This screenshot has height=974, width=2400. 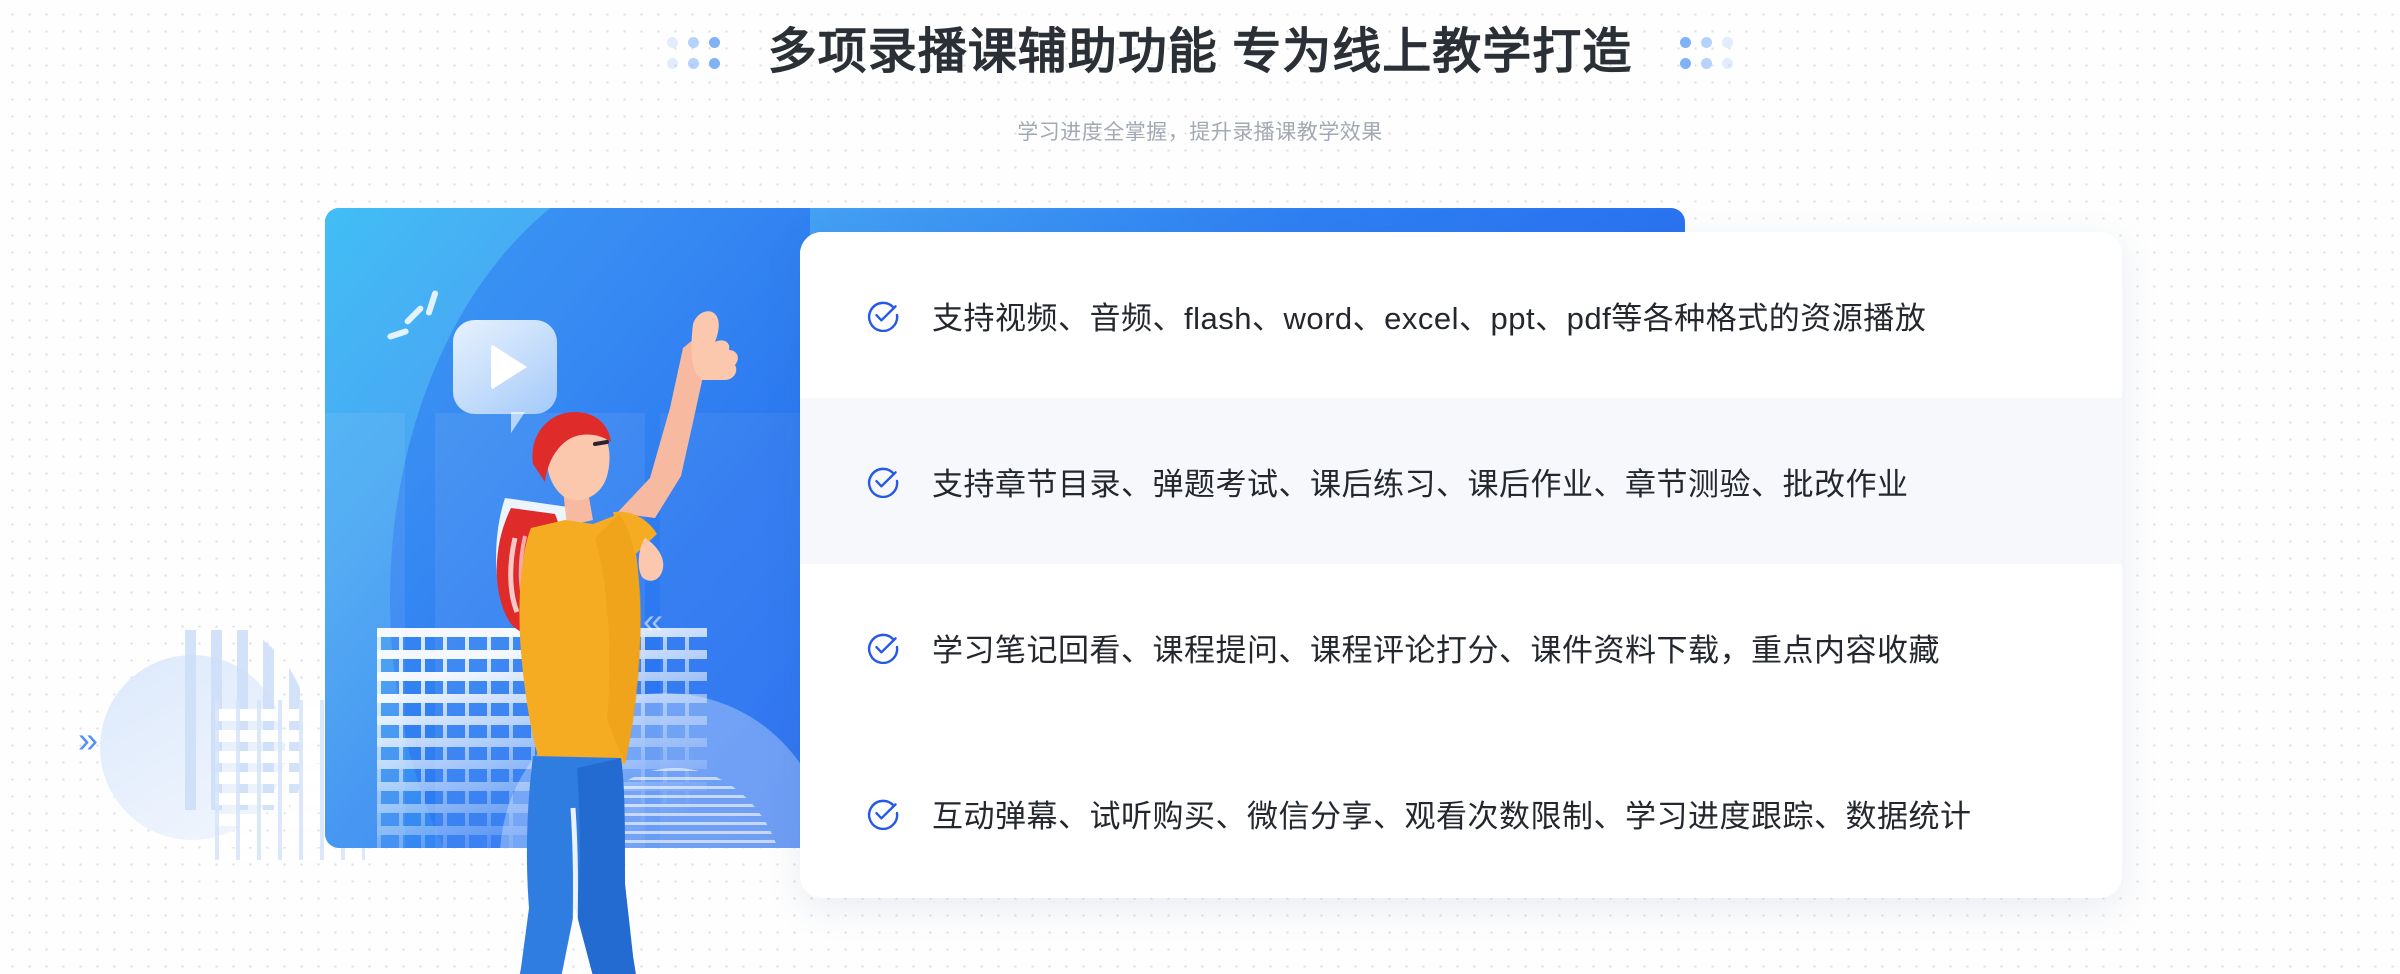 I want to click on feature-text: 学习笔记回看、课程提问、课程评论打分、课件资料下载，重点内容收藏, so click(x=1436, y=650).